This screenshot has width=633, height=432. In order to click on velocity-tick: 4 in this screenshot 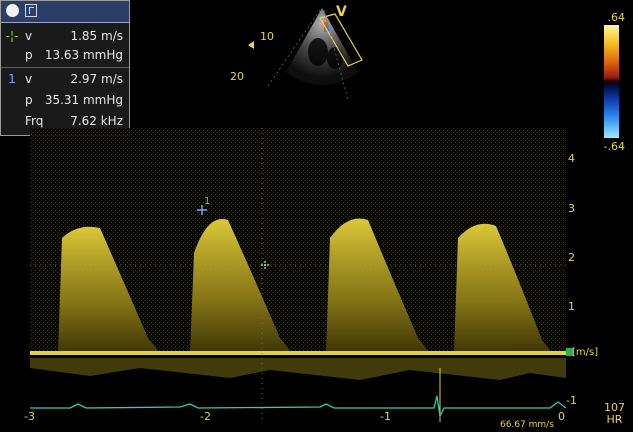, I will do `click(571, 158)`.